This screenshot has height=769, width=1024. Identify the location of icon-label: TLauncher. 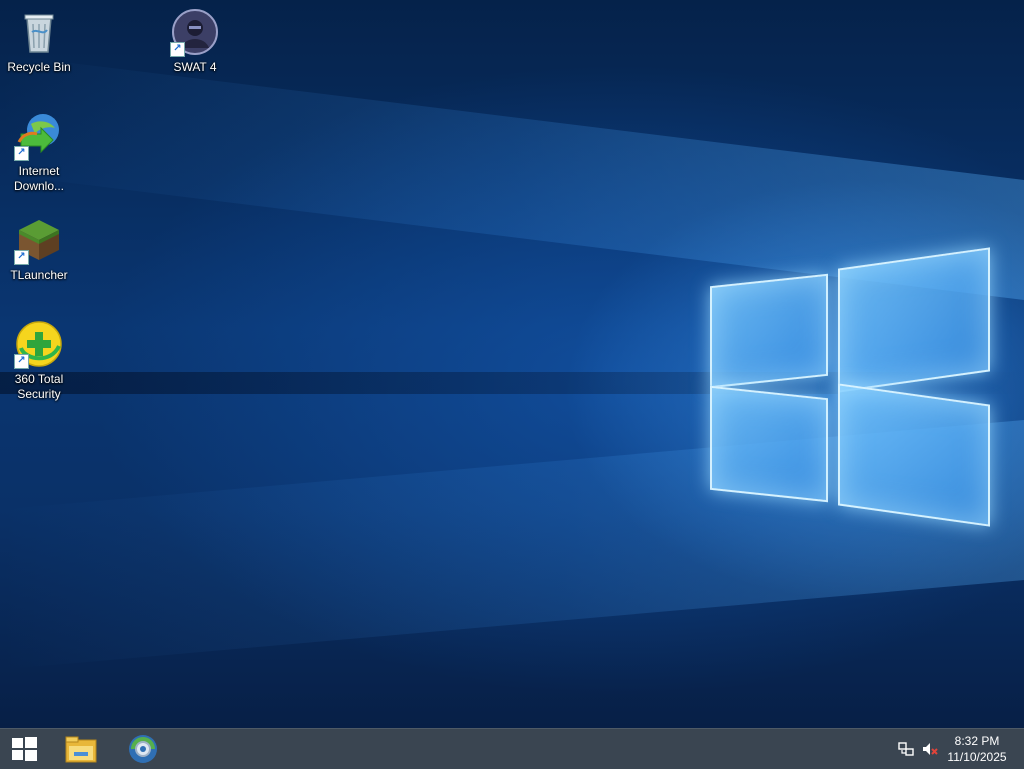
(39, 275).